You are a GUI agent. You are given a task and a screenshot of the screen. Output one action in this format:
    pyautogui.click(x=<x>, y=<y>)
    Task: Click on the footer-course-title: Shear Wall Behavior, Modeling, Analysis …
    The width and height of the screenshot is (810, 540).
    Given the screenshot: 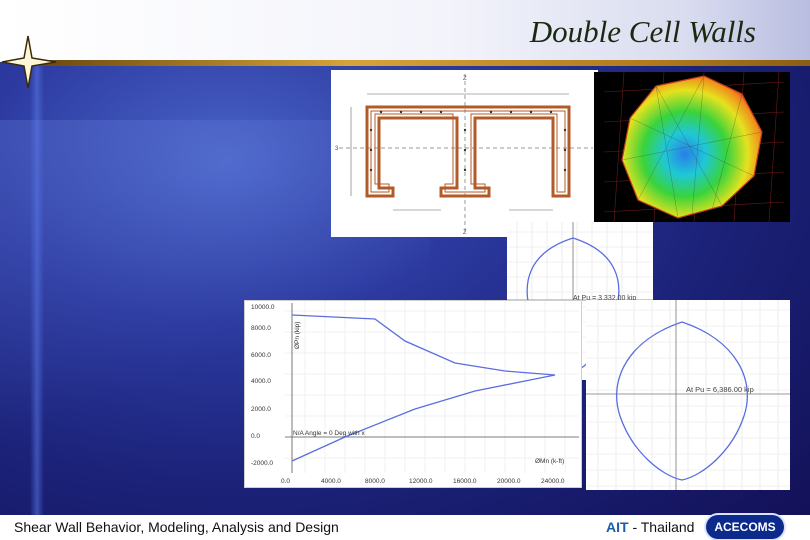 What is the action you would take?
    pyautogui.click(x=176, y=527)
    